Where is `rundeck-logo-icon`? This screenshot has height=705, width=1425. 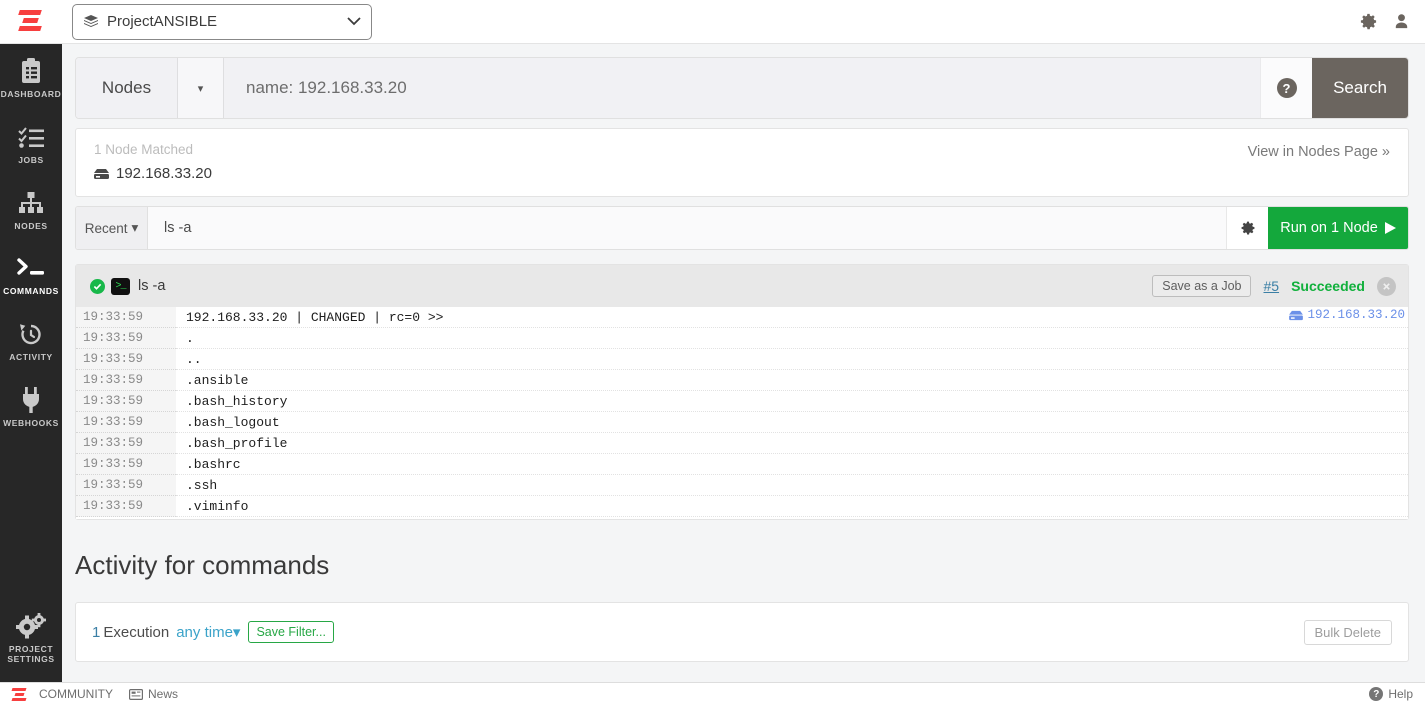 rundeck-logo-icon is located at coordinates (19, 694).